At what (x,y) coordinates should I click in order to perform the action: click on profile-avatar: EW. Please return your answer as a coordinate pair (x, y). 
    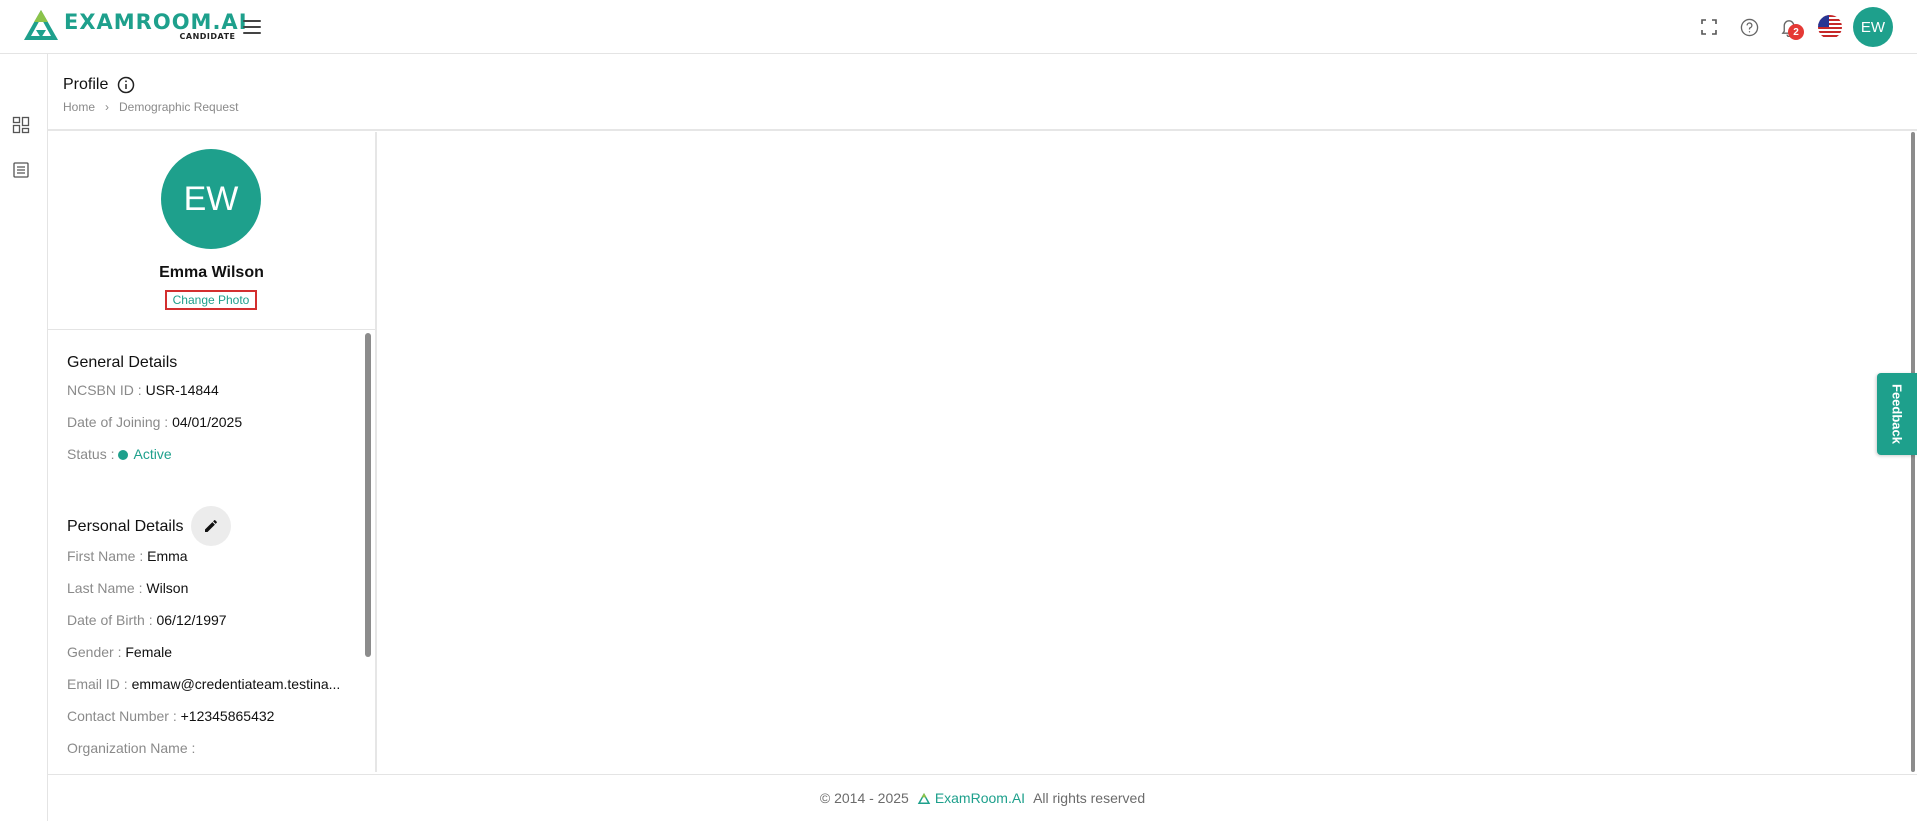
    Looking at the image, I should click on (211, 199).